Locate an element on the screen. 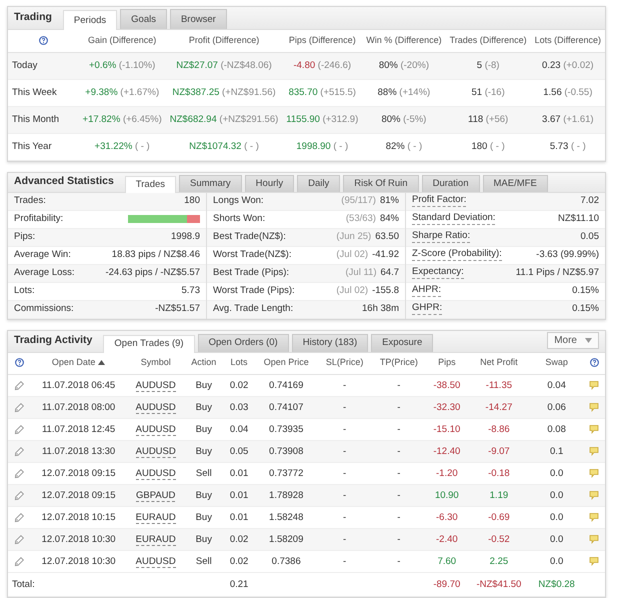 Image resolution: width=625 pixels, height=598 pixels. sort-icon is located at coordinates (102, 363).